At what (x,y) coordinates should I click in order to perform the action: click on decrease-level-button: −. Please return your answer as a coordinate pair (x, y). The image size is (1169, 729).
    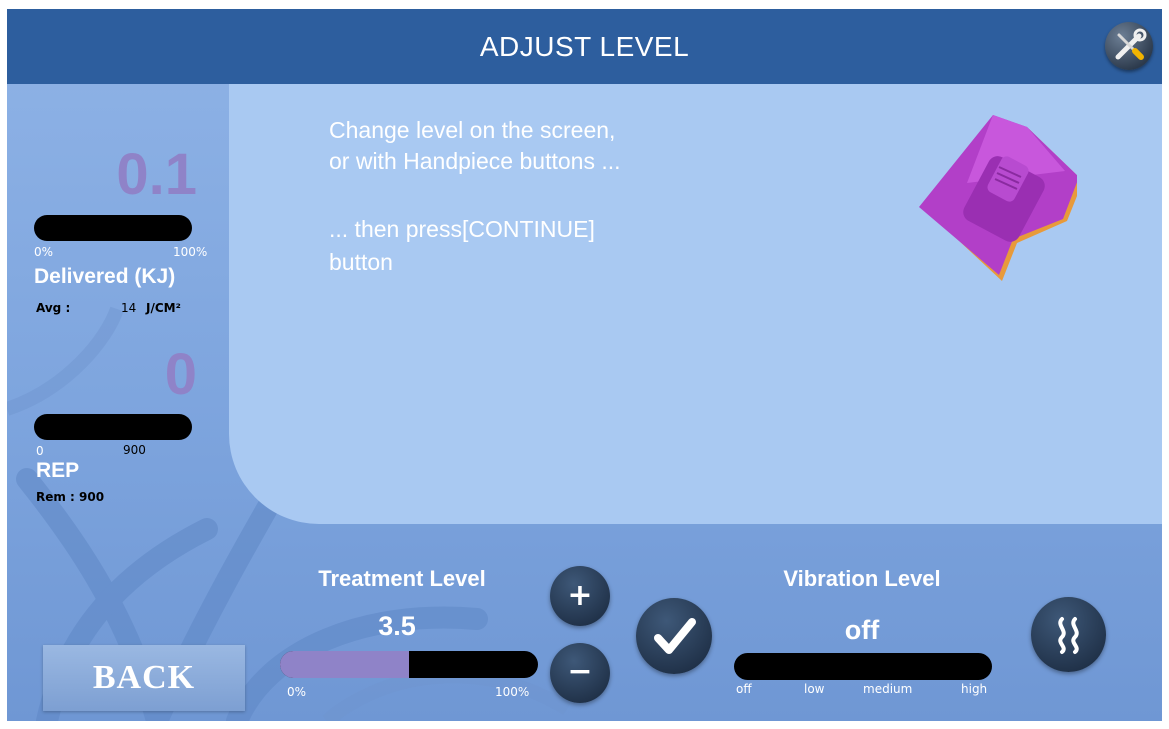
    Looking at the image, I should click on (580, 673).